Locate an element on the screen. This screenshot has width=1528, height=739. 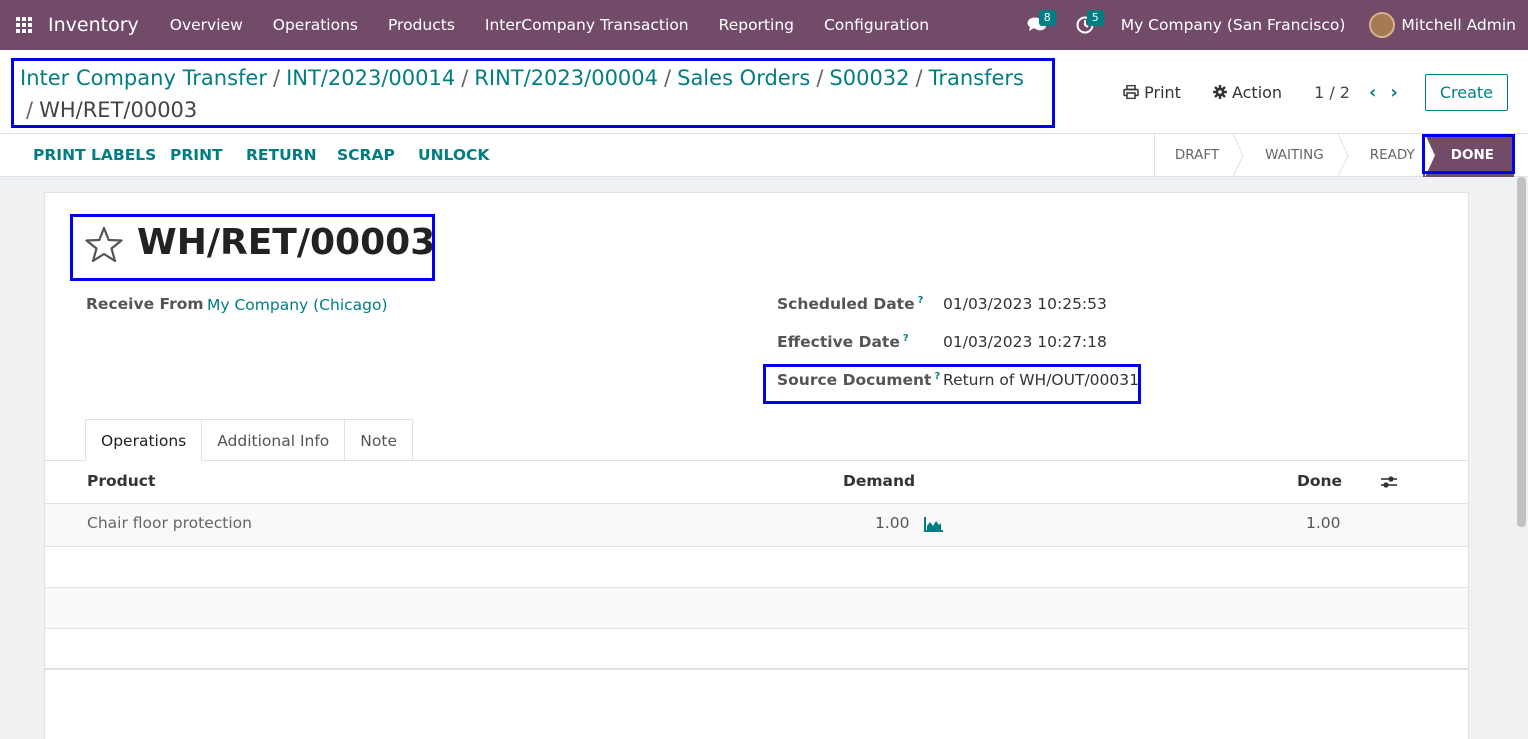
scrap-button: SCRAP is located at coordinates (366, 155).